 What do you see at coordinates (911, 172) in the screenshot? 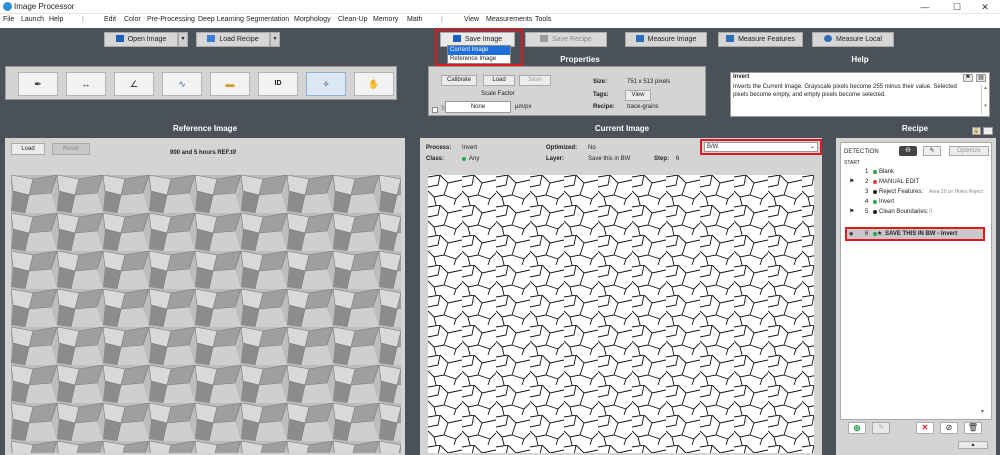
I see `recipe-item: 1 Blank` at bounding box center [911, 172].